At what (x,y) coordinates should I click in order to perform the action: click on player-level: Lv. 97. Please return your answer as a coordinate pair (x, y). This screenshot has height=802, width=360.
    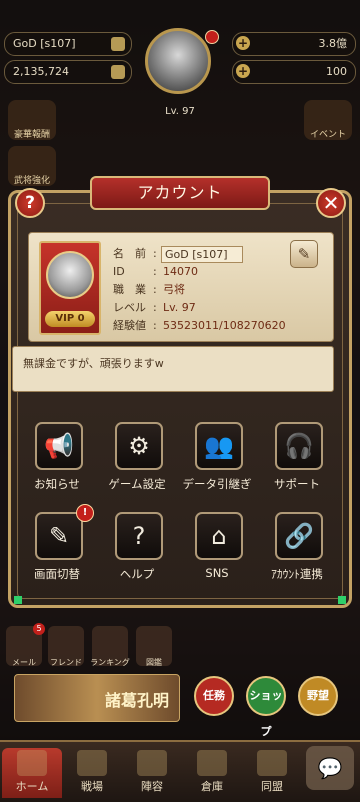
    Looking at the image, I should click on (180, 111).